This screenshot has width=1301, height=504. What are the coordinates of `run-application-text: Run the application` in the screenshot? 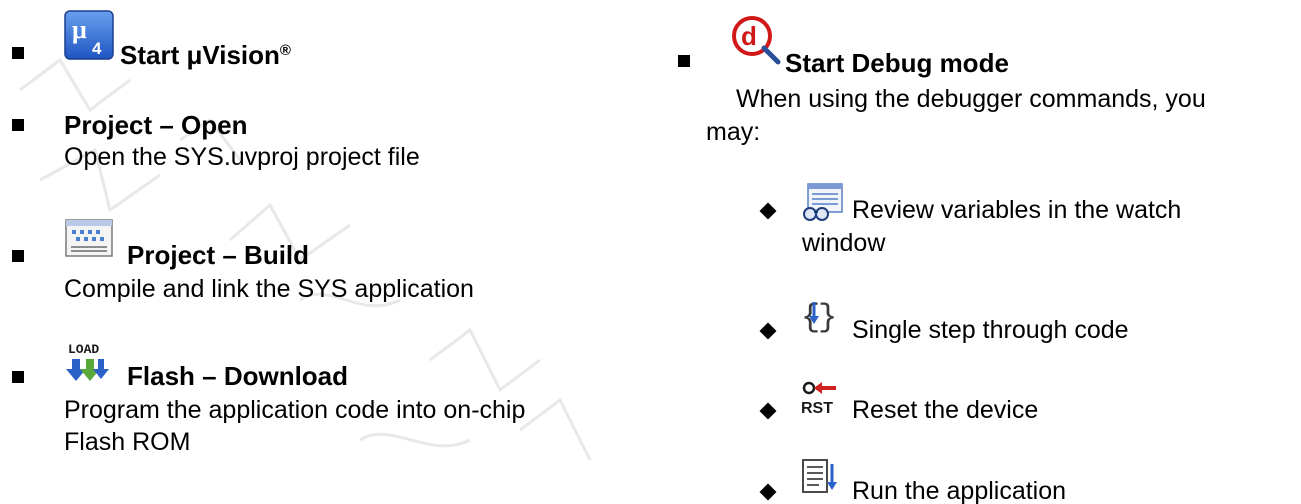 It's located at (959, 490).